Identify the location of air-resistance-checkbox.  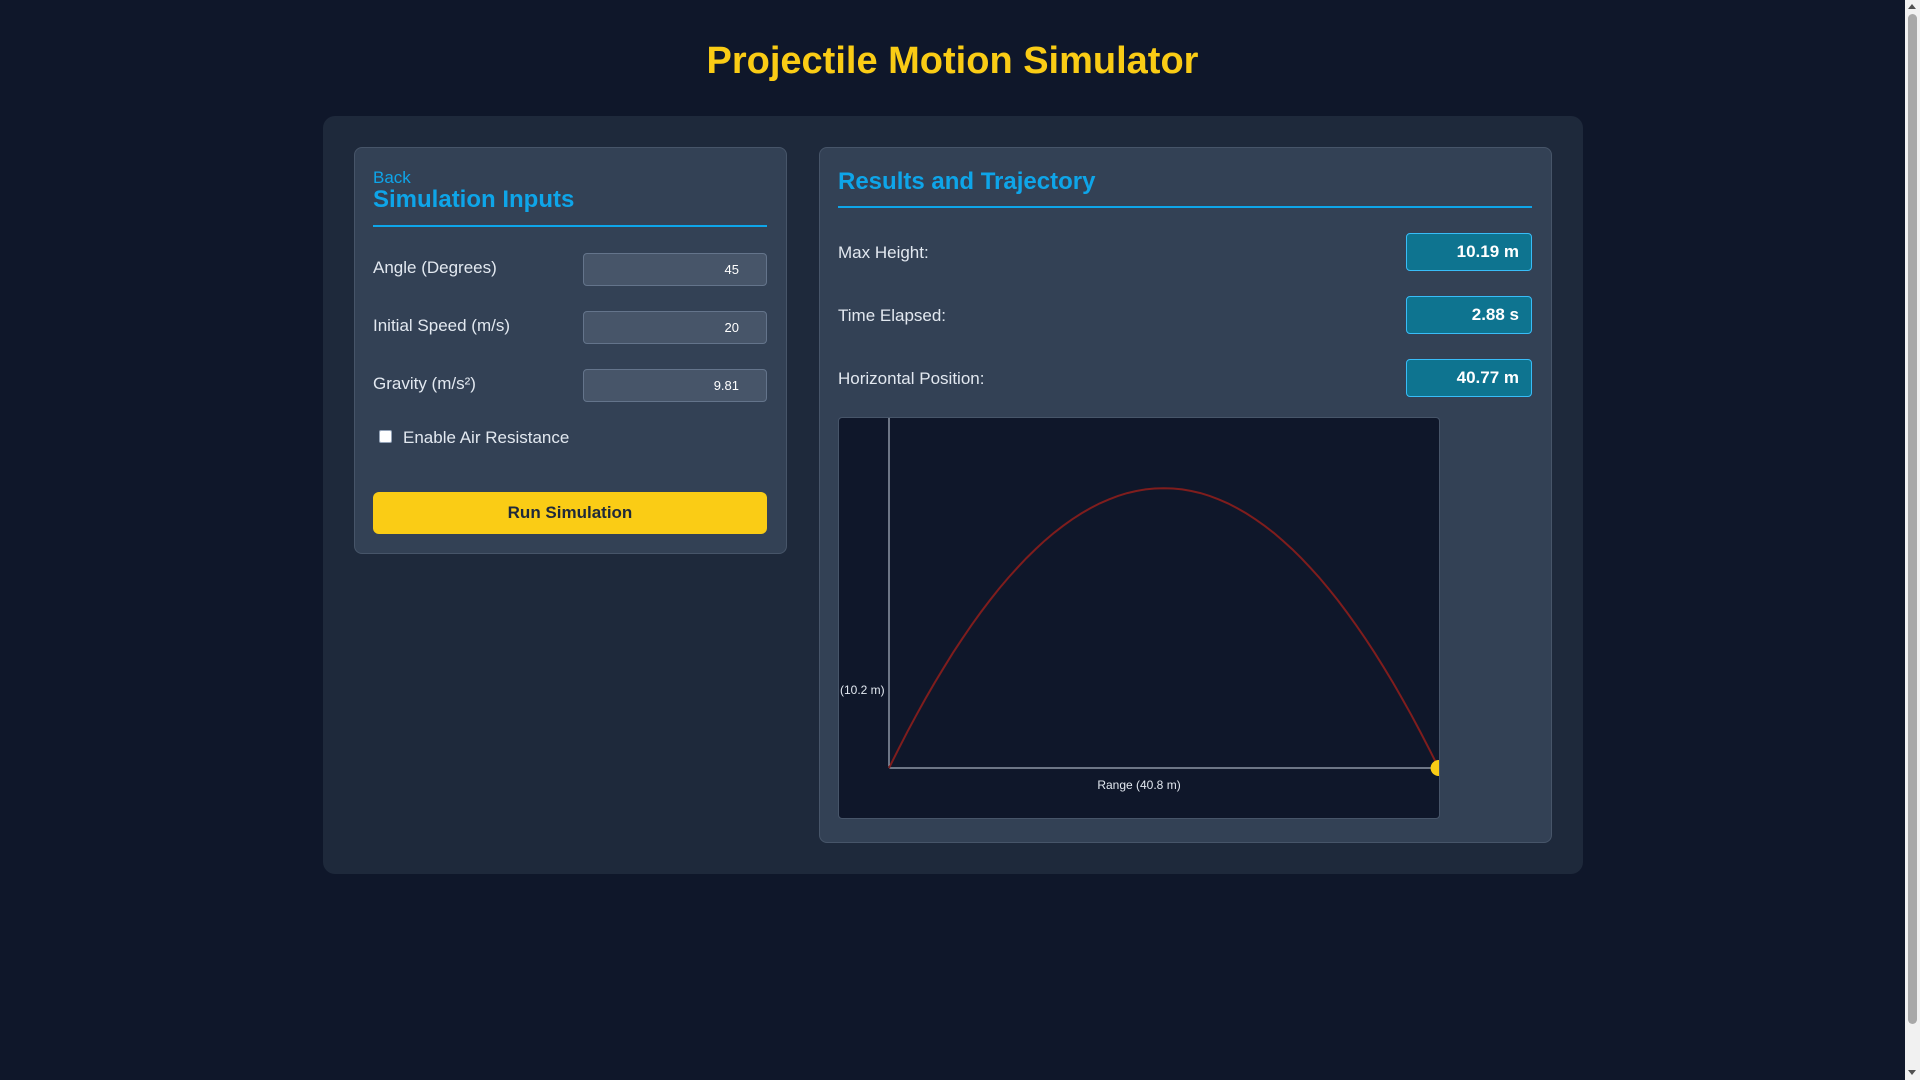
(385, 436).